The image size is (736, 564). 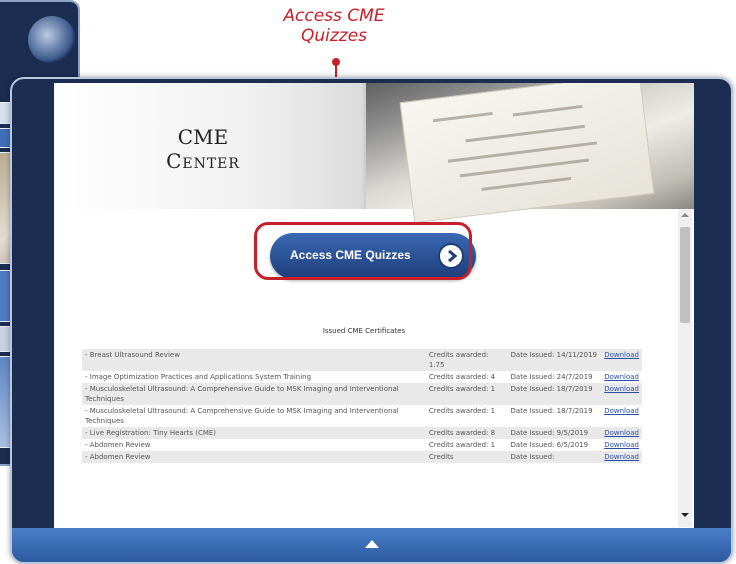 I want to click on banner-title: CME Center, so click(x=203, y=149).